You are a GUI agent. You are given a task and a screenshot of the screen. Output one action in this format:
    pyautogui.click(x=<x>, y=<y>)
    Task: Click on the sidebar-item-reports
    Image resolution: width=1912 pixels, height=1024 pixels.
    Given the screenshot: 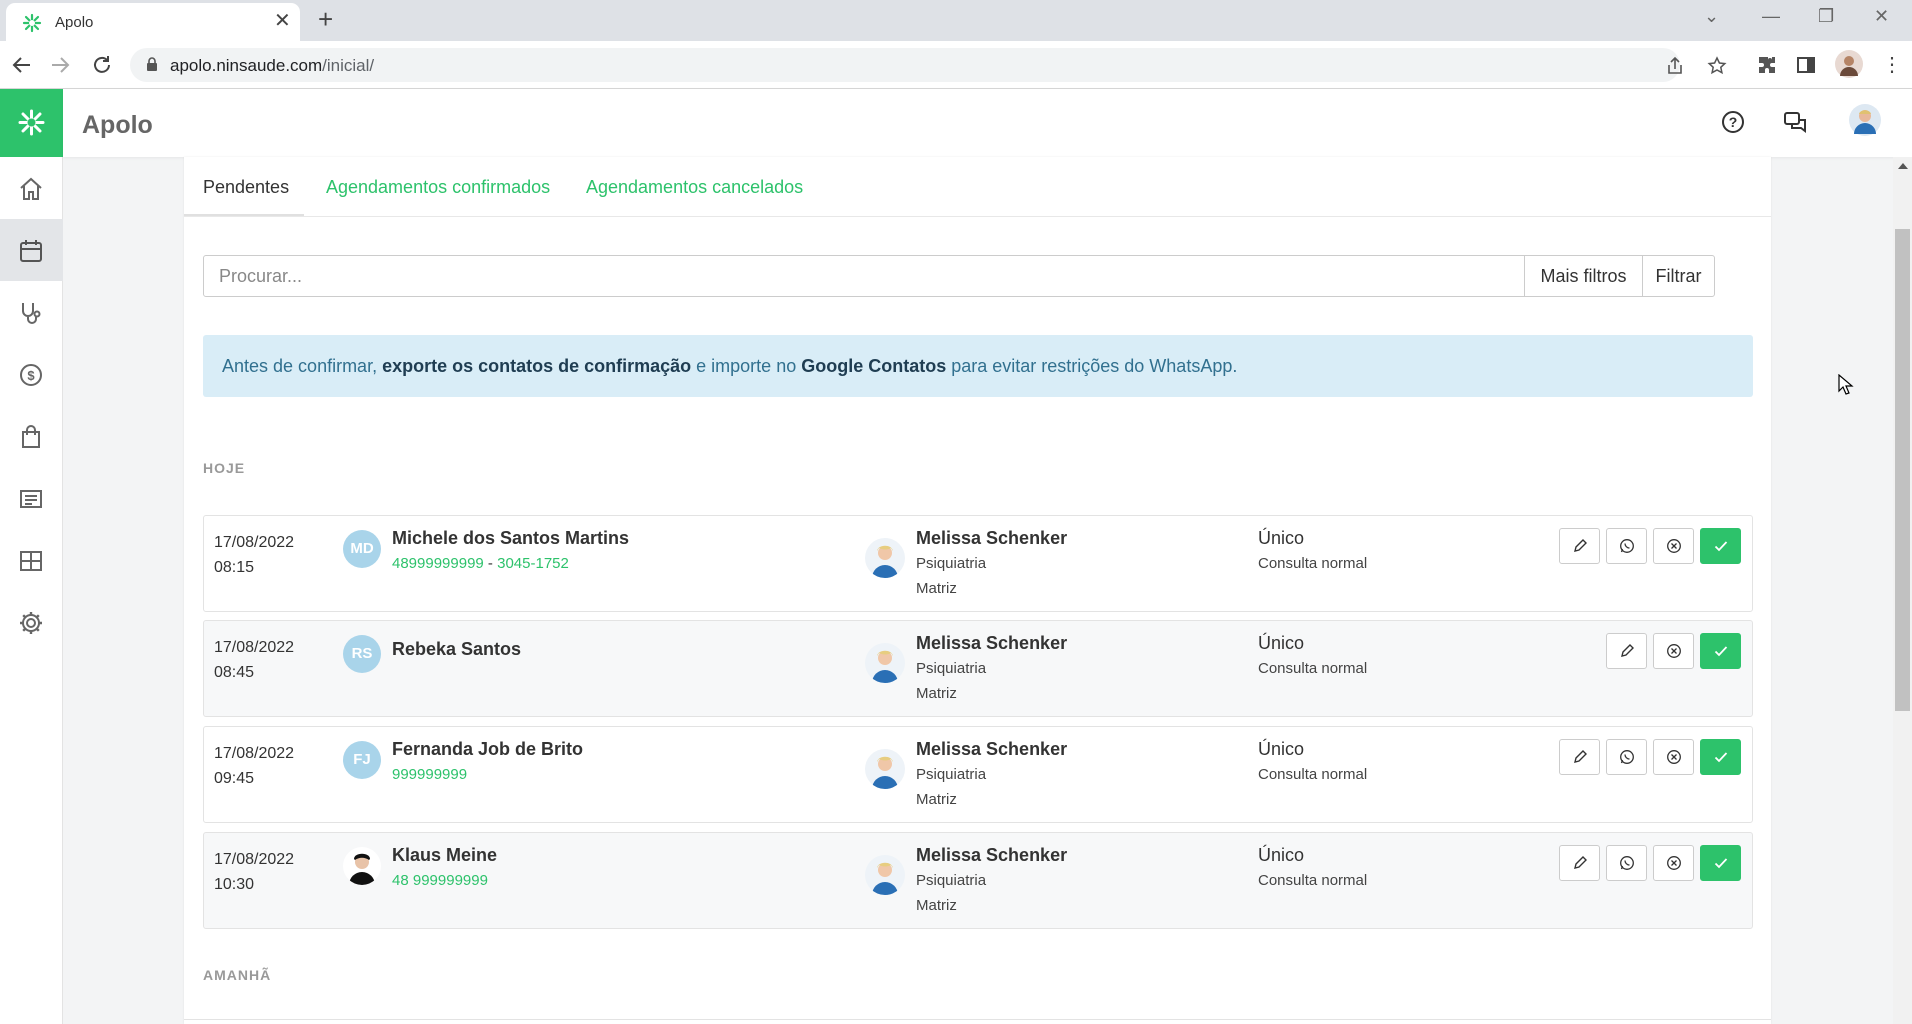 What is the action you would take?
    pyautogui.click(x=31, y=498)
    